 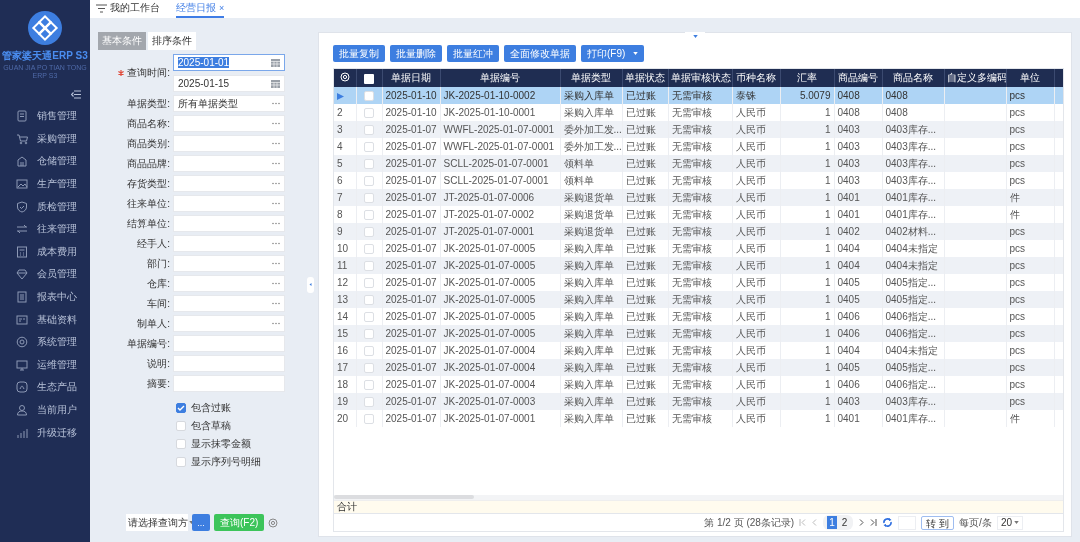 I want to click on table-row: 20 2025-01-07 JK-2025-01-07-0001 采购入库单 已过账 无需审核 人民币 1 0401 0401库存... 件, so click(x=698, y=418).